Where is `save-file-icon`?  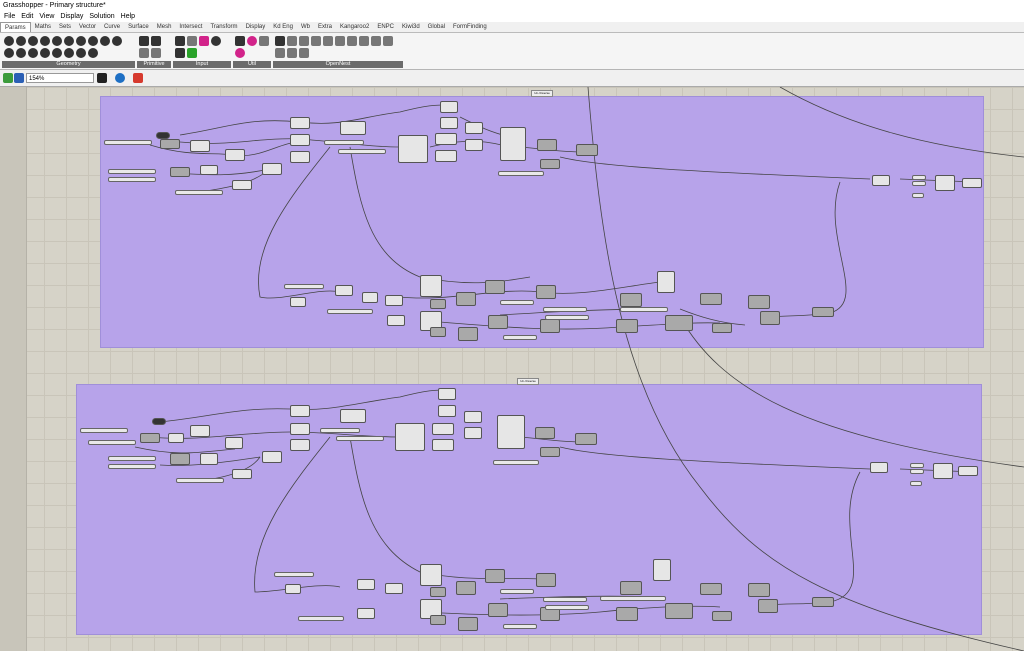
save-file-icon is located at coordinates (19, 78).